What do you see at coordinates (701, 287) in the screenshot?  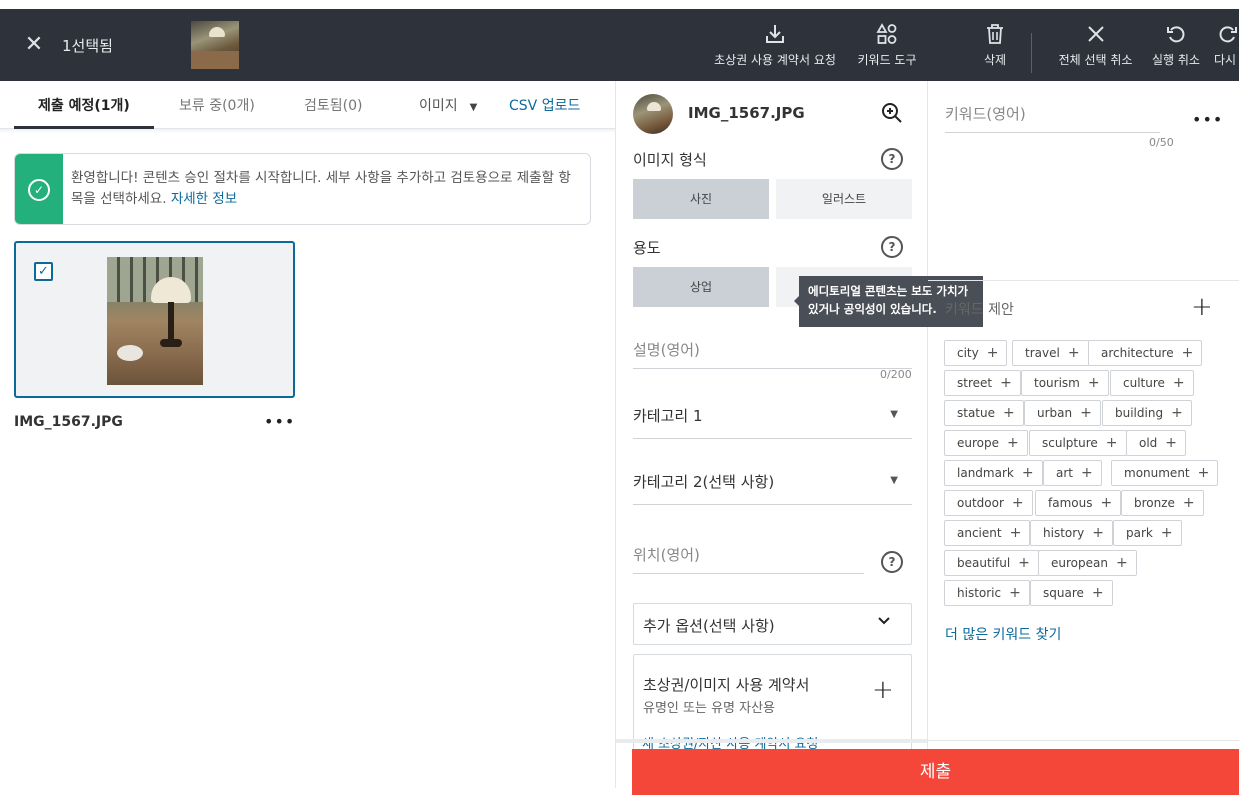 I see `usage-commercial: 상업` at bounding box center [701, 287].